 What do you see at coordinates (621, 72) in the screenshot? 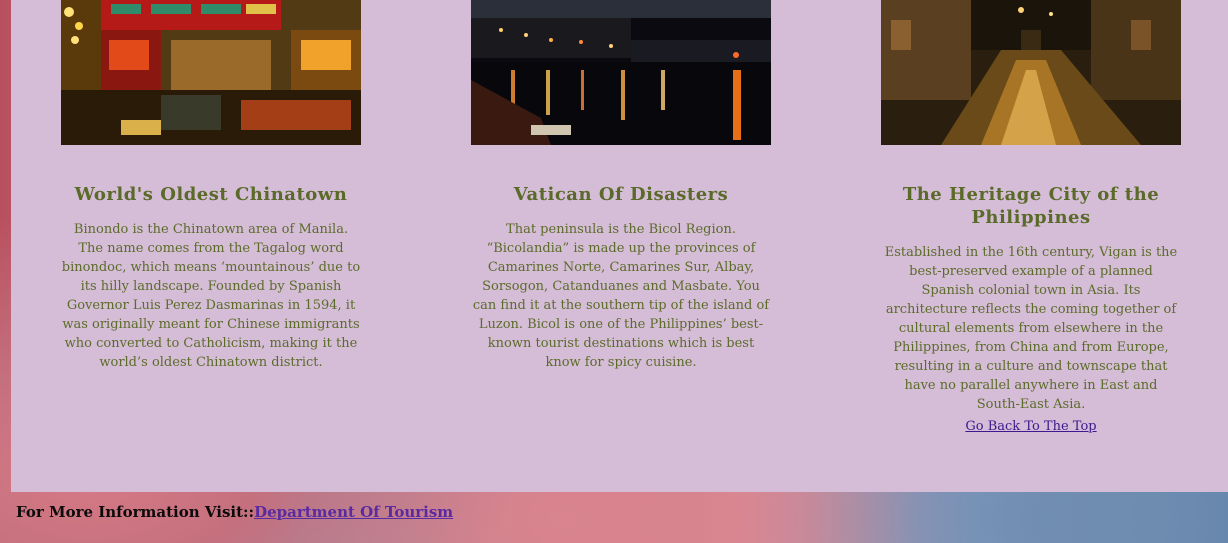
I see `bicol-photo` at bounding box center [621, 72].